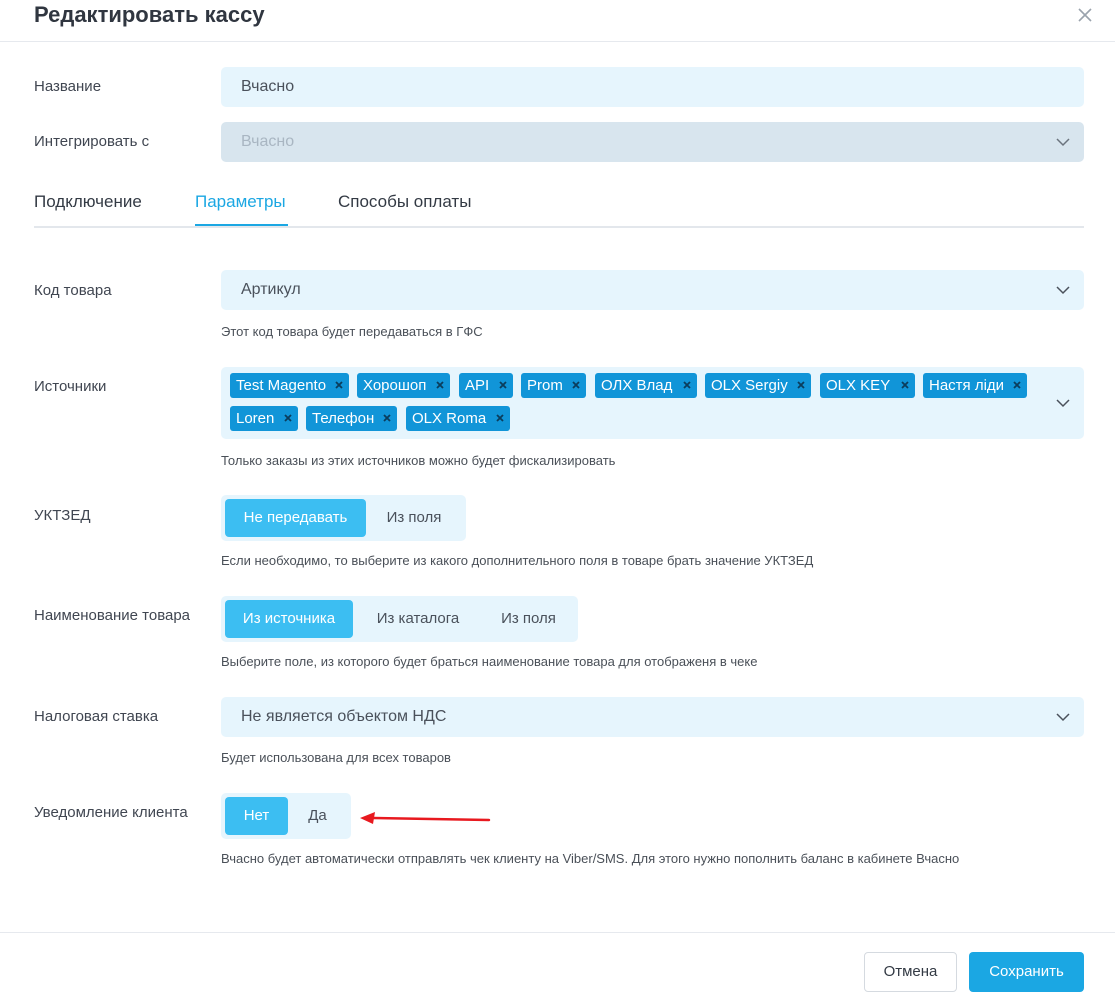 Image resolution: width=1115 pixels, height=1006 pixels. What do you see at coordinates (486, 385) in the screenshot?
I see `source-tag: API` at bounding box center [486, 385].